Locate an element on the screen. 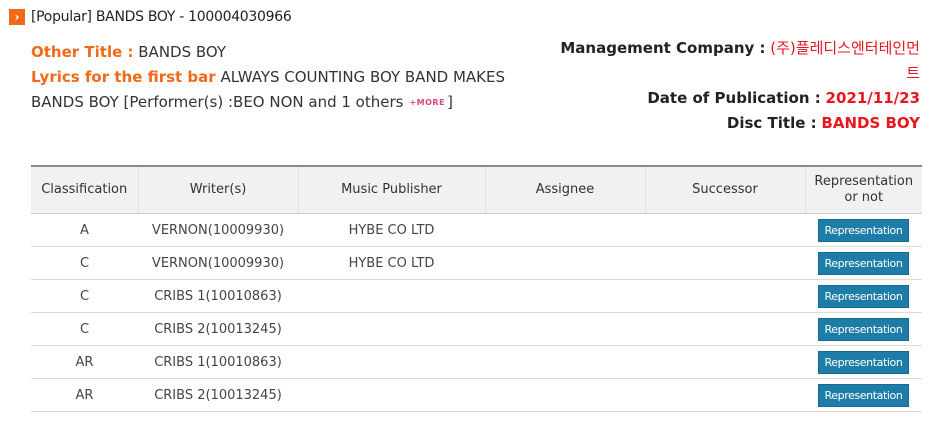  header-writer: Writer(s) is located at coordinates (217, 189).